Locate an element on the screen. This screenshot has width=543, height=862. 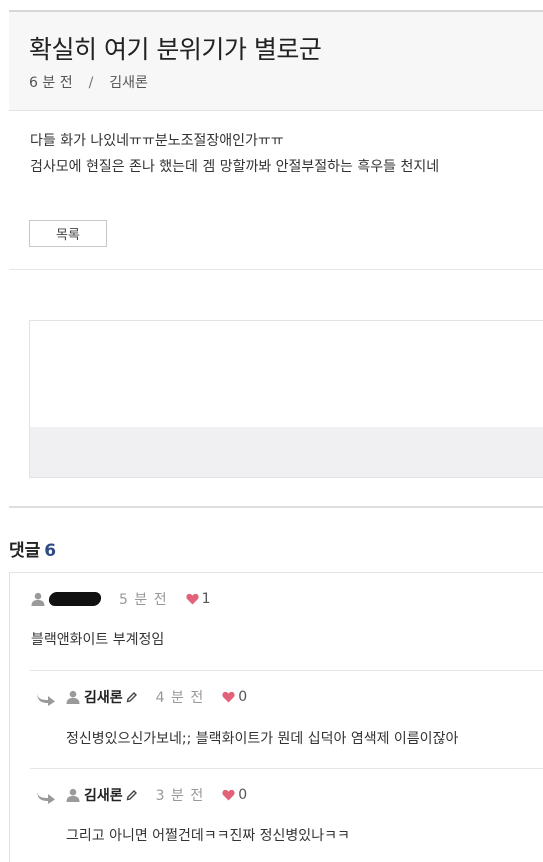
comments-heading: 댓글 6 is located at coordinates (32, 548).